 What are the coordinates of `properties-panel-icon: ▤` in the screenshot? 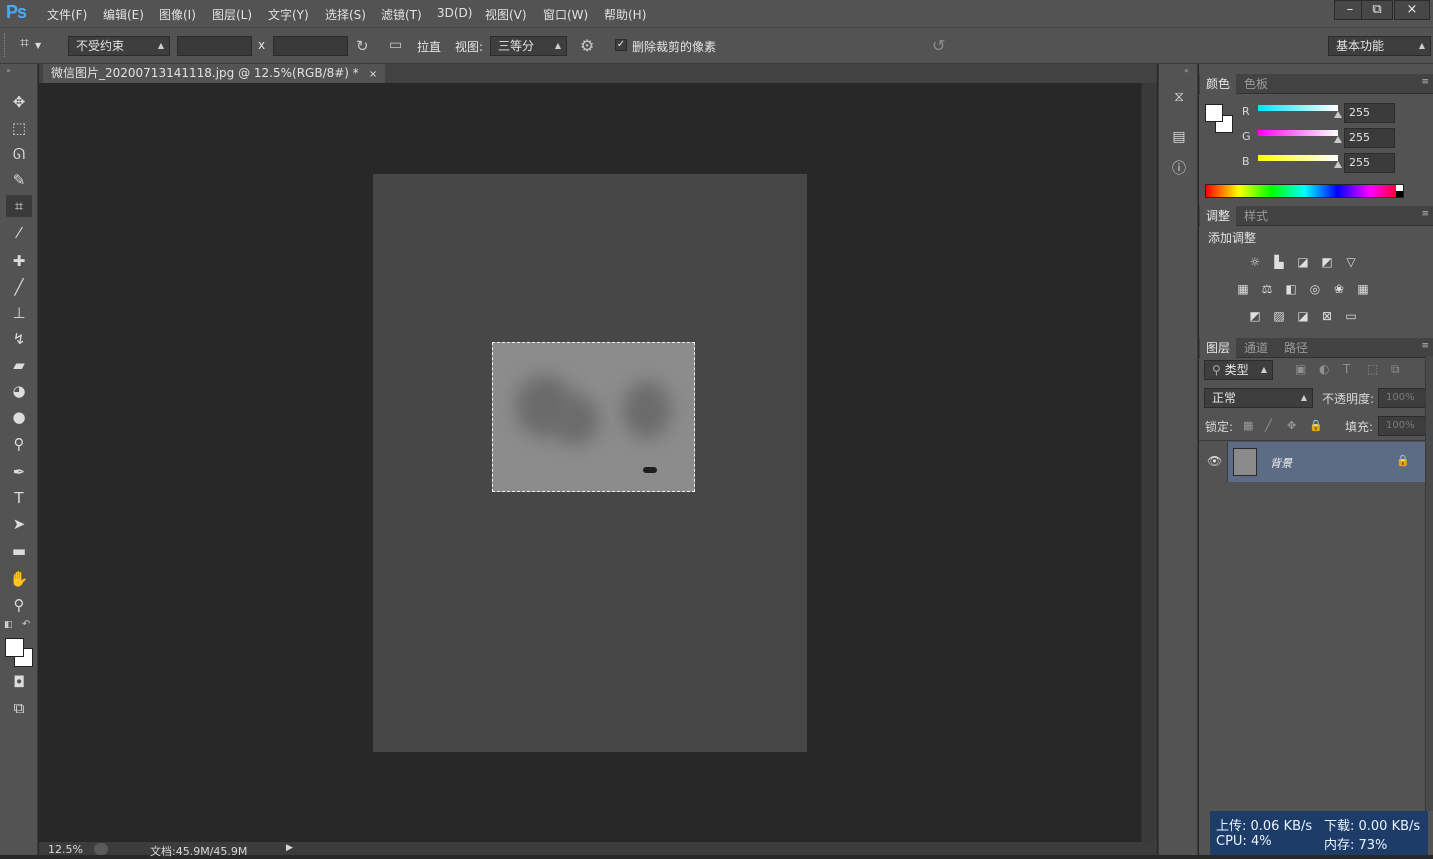 It's located at (1179, 138).